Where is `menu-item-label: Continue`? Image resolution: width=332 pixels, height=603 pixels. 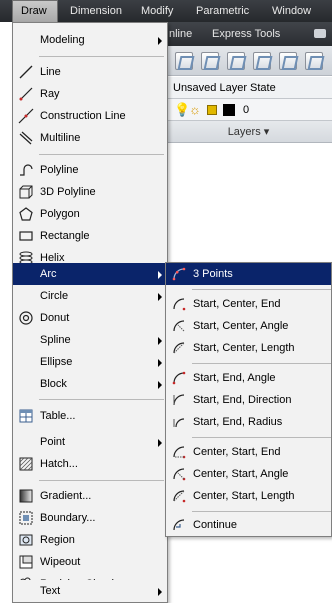
menu-item-label: Continue is located at coordinates (215, 525).